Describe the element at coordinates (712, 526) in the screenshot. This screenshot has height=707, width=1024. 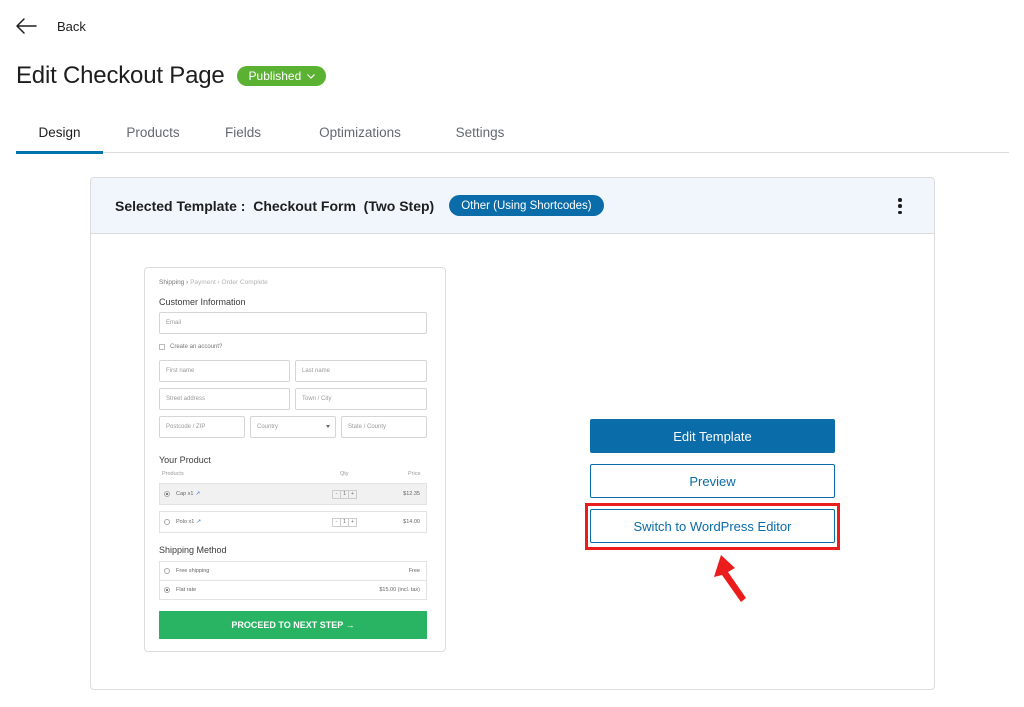
I see `switch-to-wordpress-editor-button: Switch to WordPress Editor` at that location.